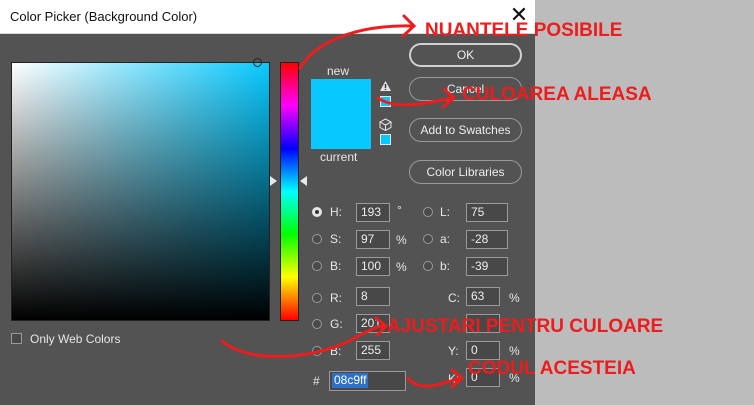  Describe the element at coordinates (356, 47) in the screenshot. I see `arrow-nuante` at that location.